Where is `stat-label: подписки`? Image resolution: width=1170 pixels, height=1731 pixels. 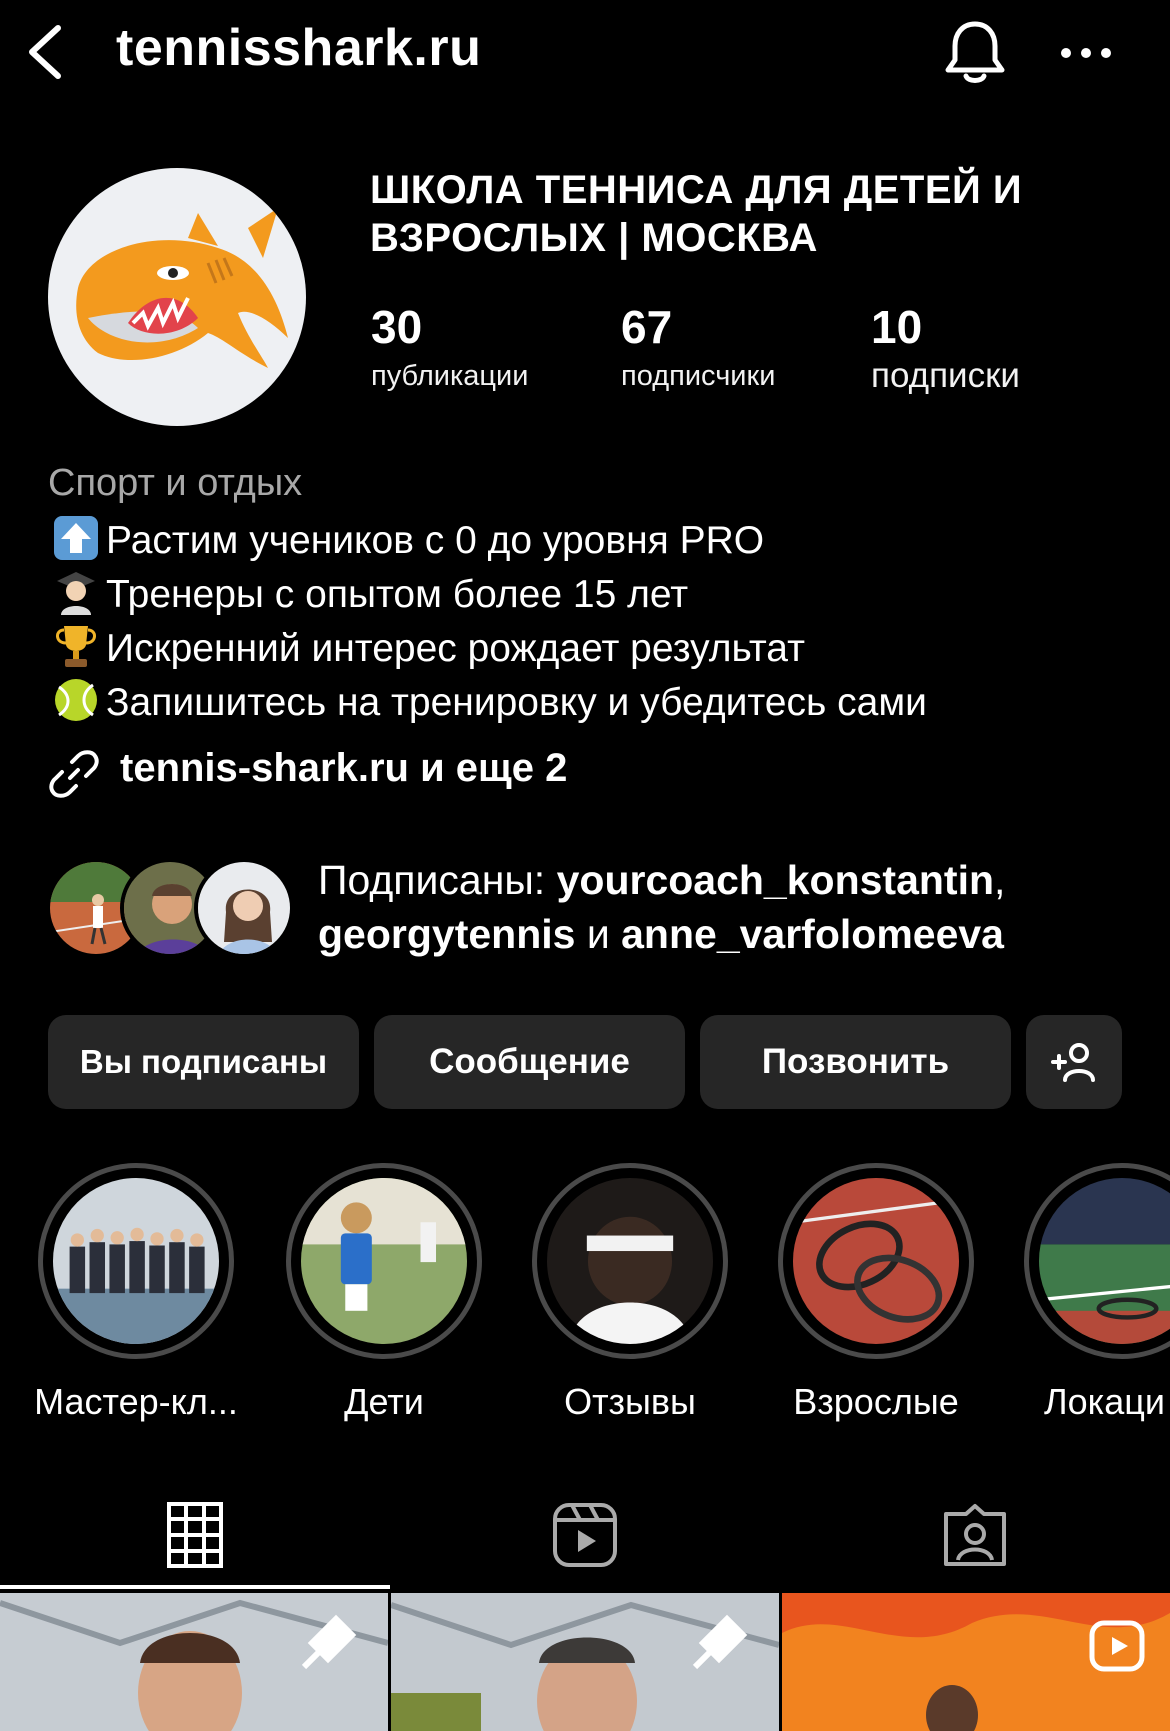 stat-label: подписки is located at coordinates (945, 375).